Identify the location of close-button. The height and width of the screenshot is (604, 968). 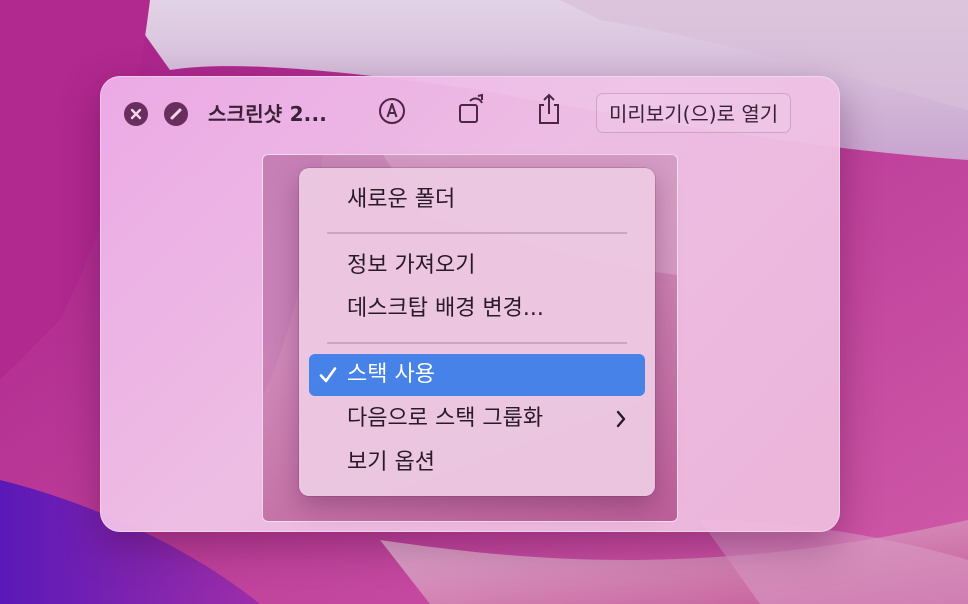
(136, 114).